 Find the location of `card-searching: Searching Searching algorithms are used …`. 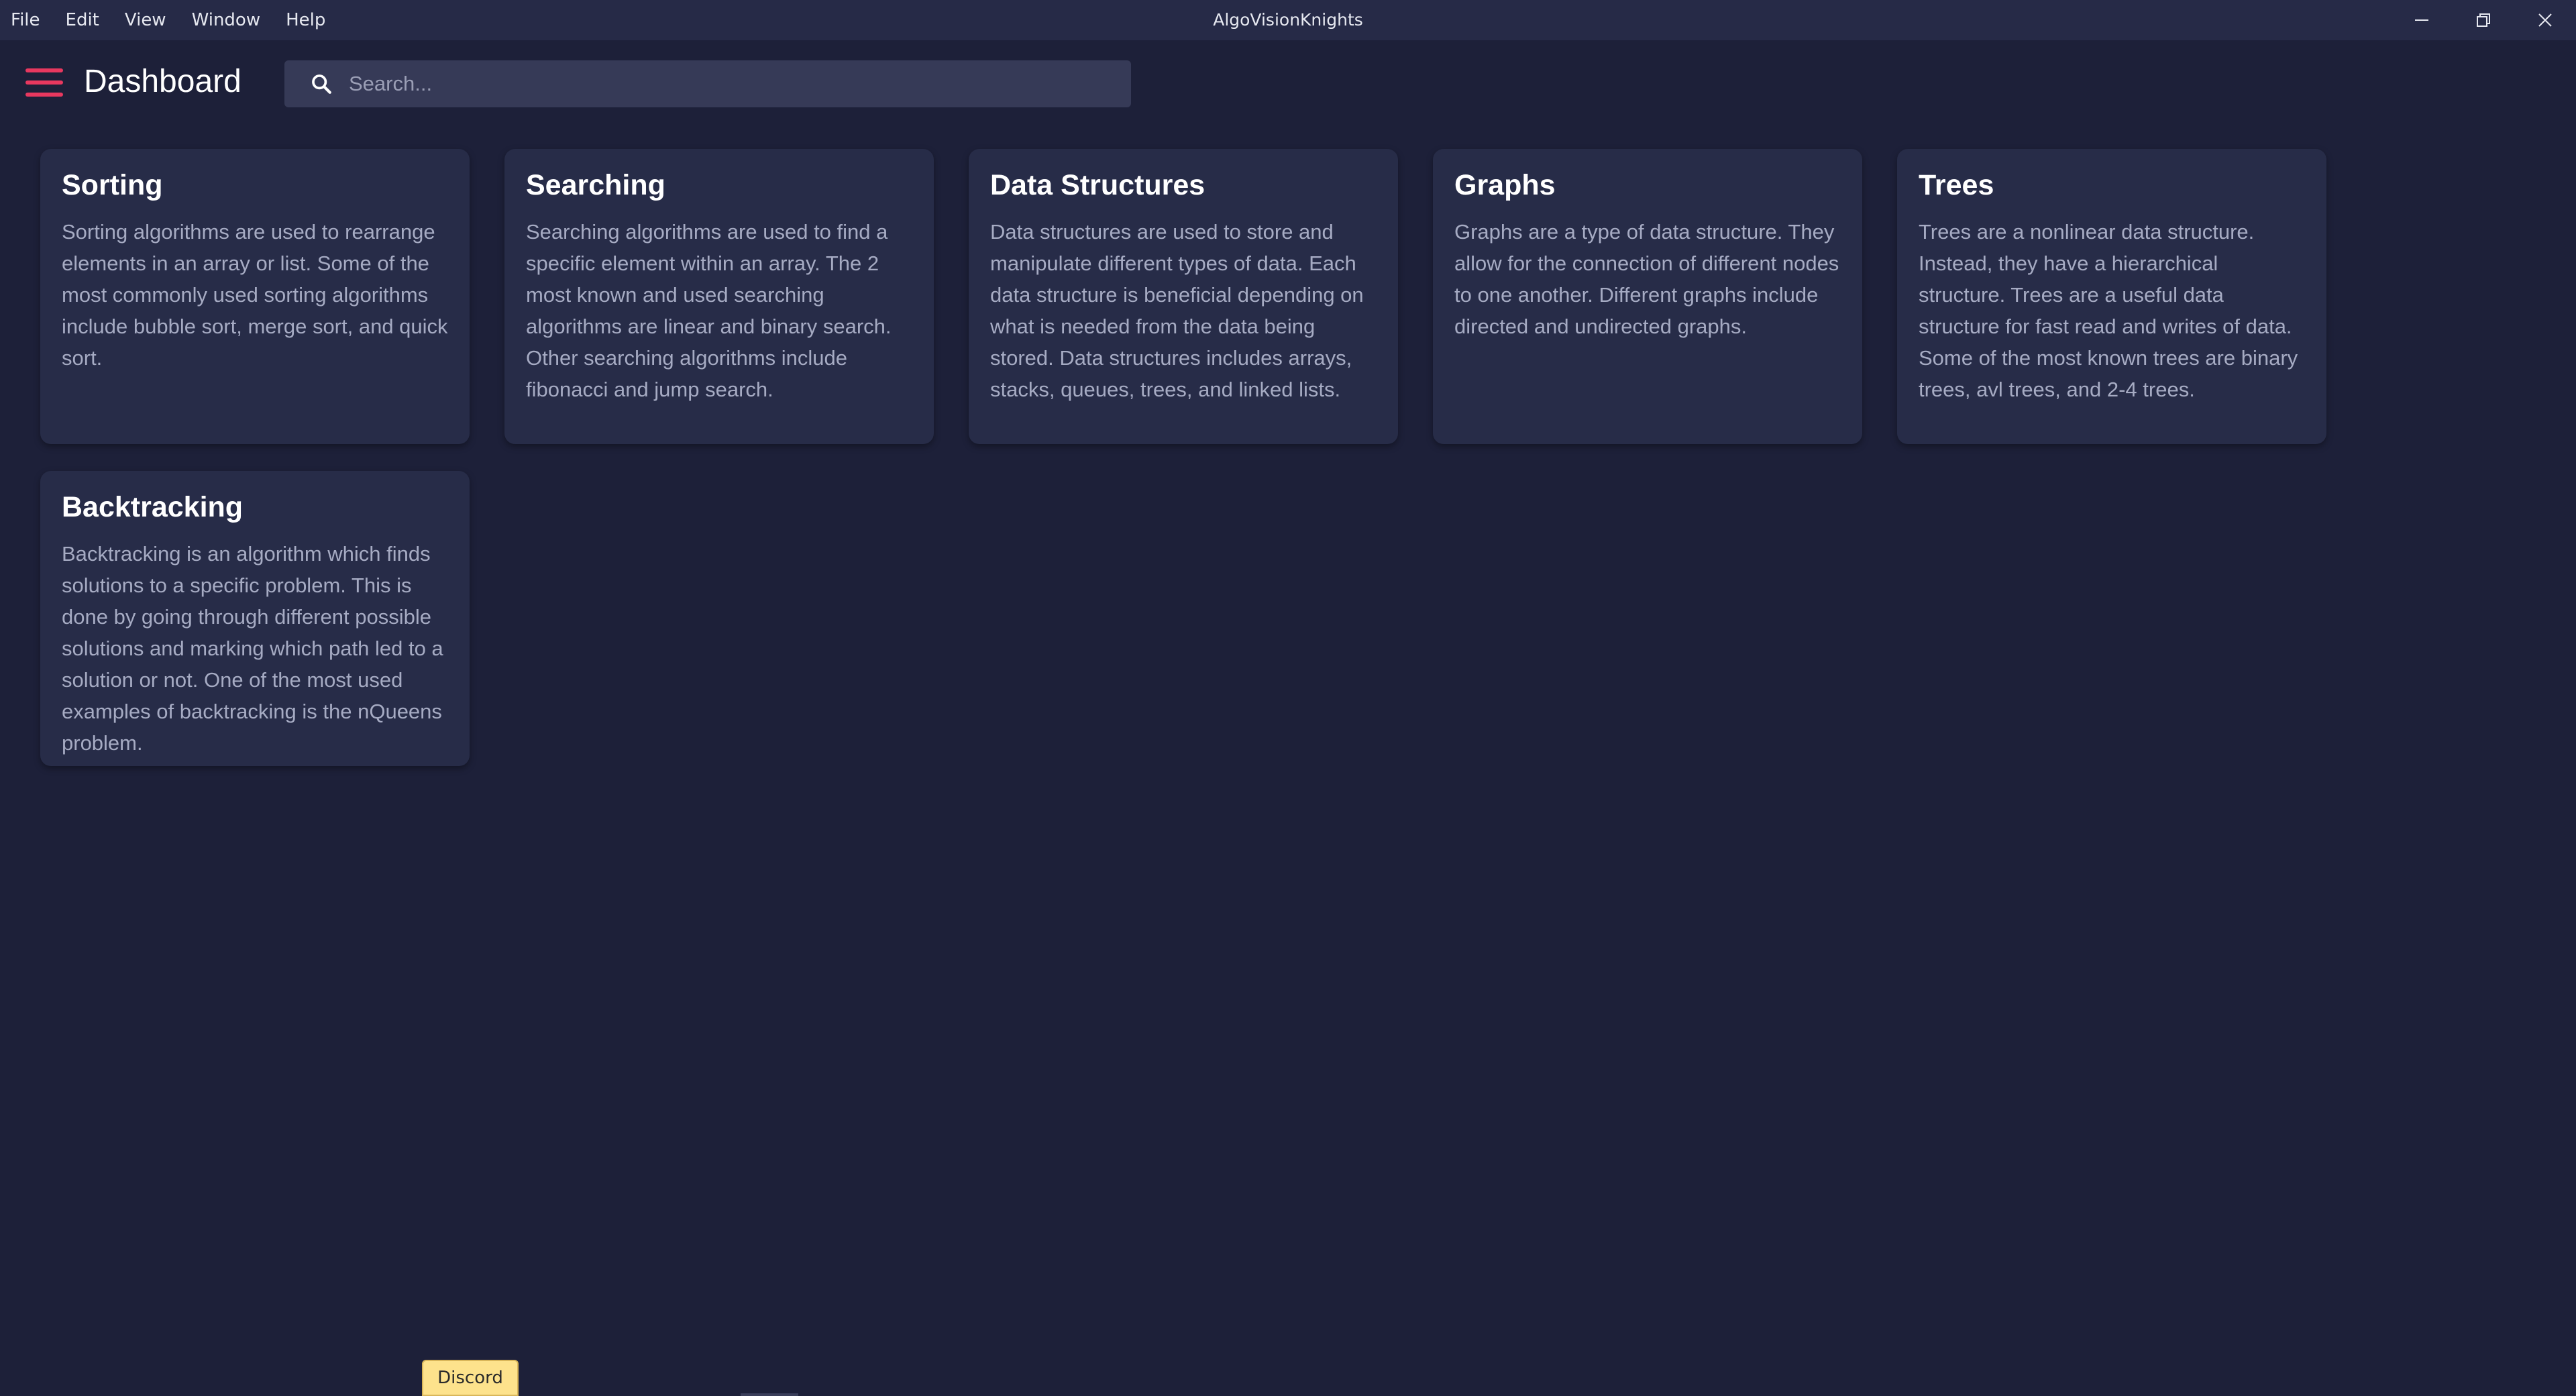

card-searching: Searching Searching algorithms are used … is located at coordinates (719, 296).